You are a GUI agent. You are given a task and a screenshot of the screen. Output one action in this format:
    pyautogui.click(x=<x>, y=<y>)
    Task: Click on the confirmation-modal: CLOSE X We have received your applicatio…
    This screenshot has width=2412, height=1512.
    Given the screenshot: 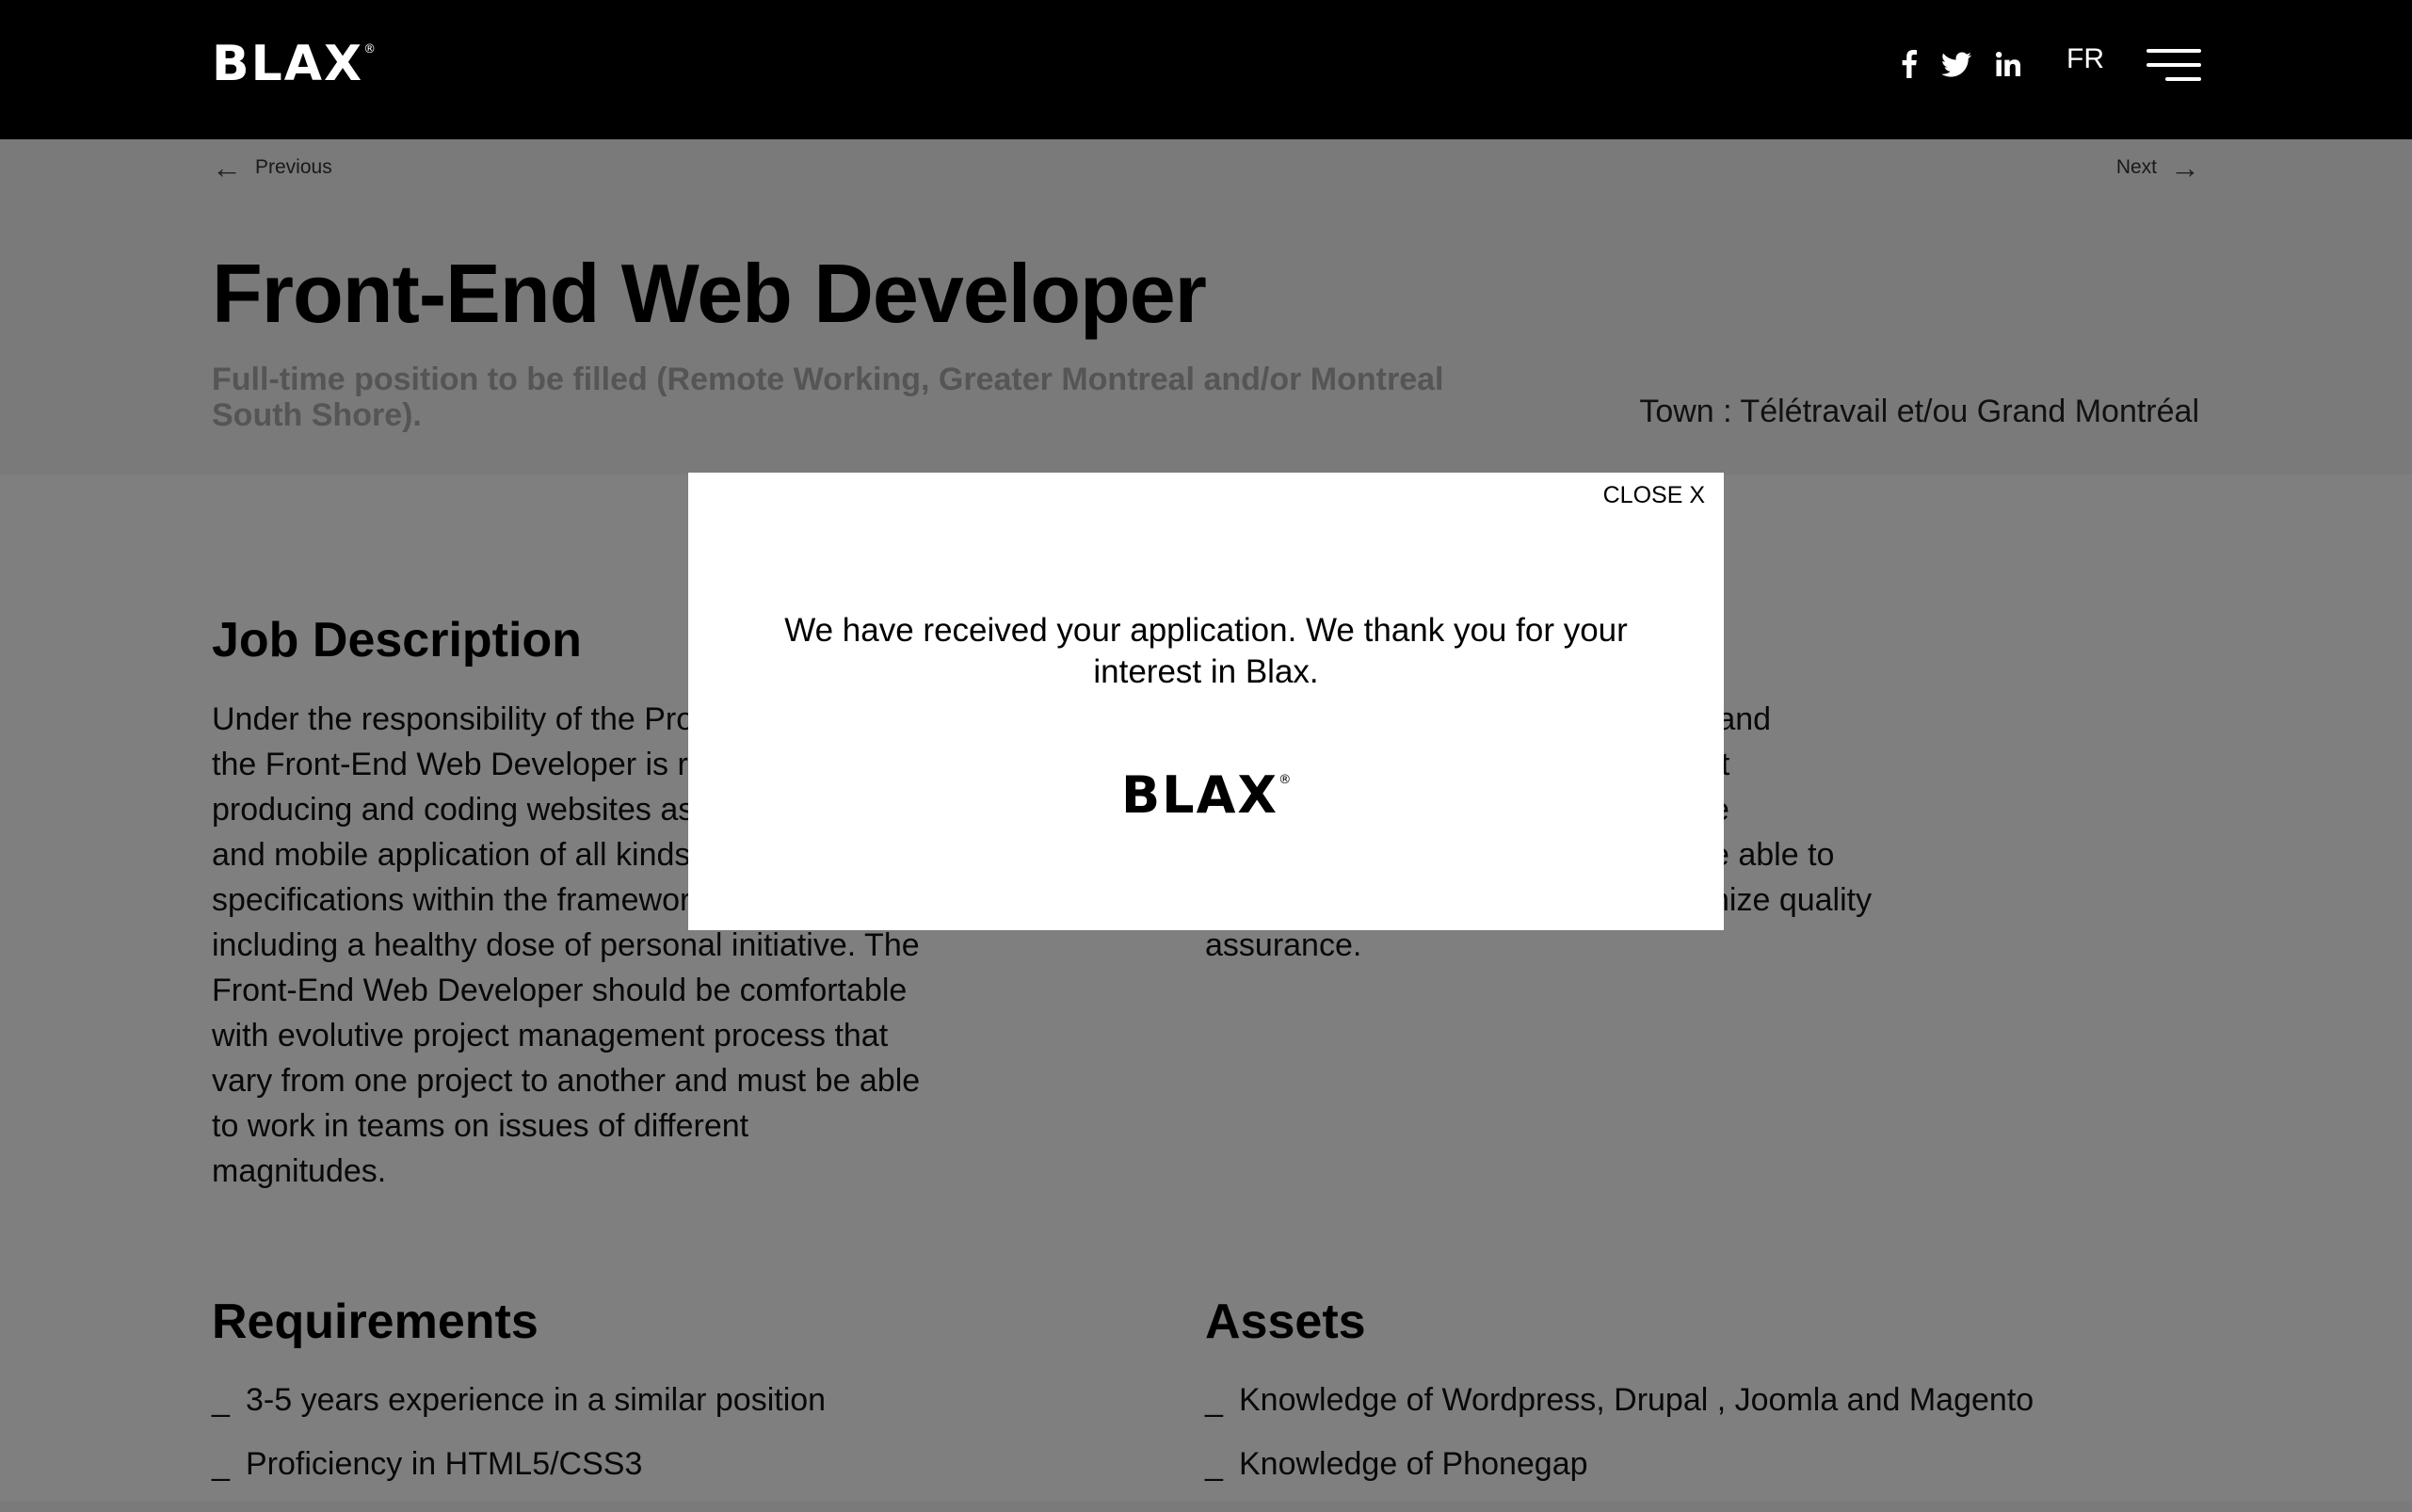 What is the action you would take?
    pyautogui.click(x=1206, y=701)
    